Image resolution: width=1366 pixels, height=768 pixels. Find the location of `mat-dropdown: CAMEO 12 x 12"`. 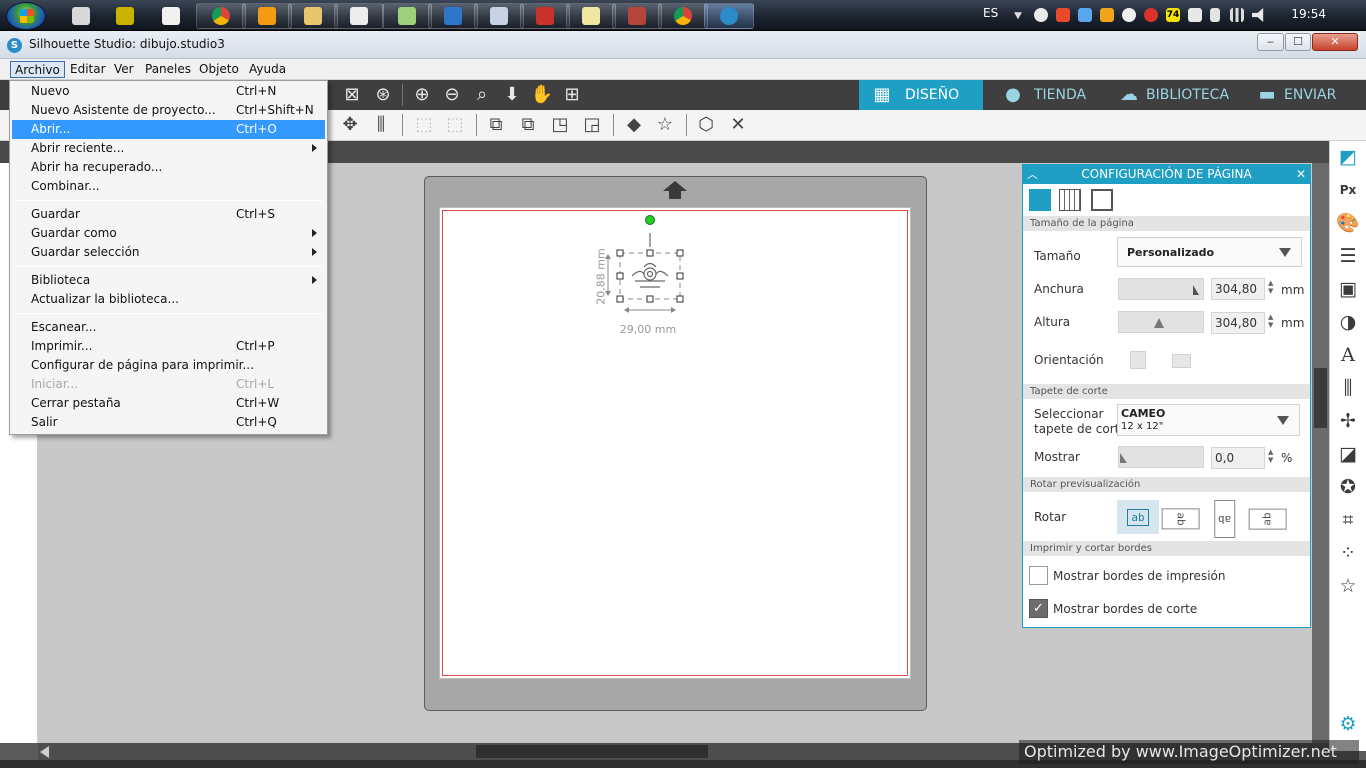

mat-dropdown: CAMEO 12 x 12" is located at coordinates (1208, 420).